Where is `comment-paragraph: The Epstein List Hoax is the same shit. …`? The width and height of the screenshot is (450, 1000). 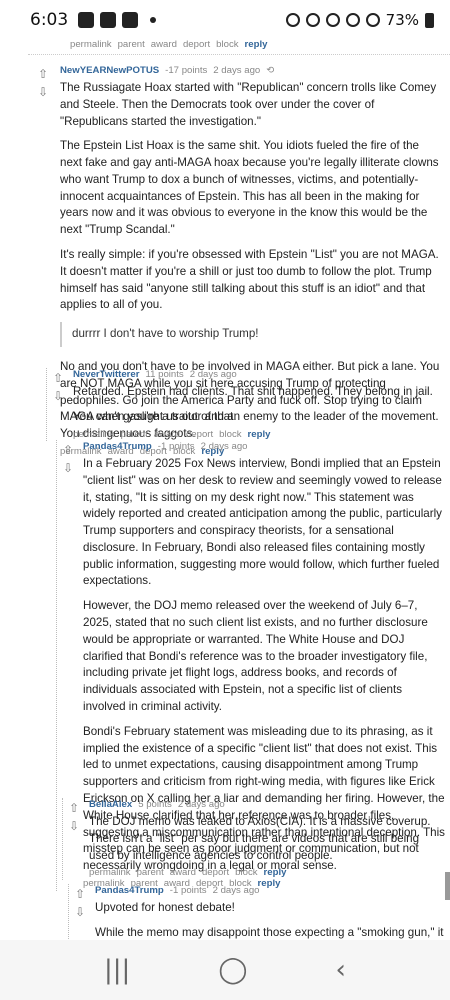 comment-paragraph: The Epstein List Hoax is the same shit. … is located at coordinates (249, 188).